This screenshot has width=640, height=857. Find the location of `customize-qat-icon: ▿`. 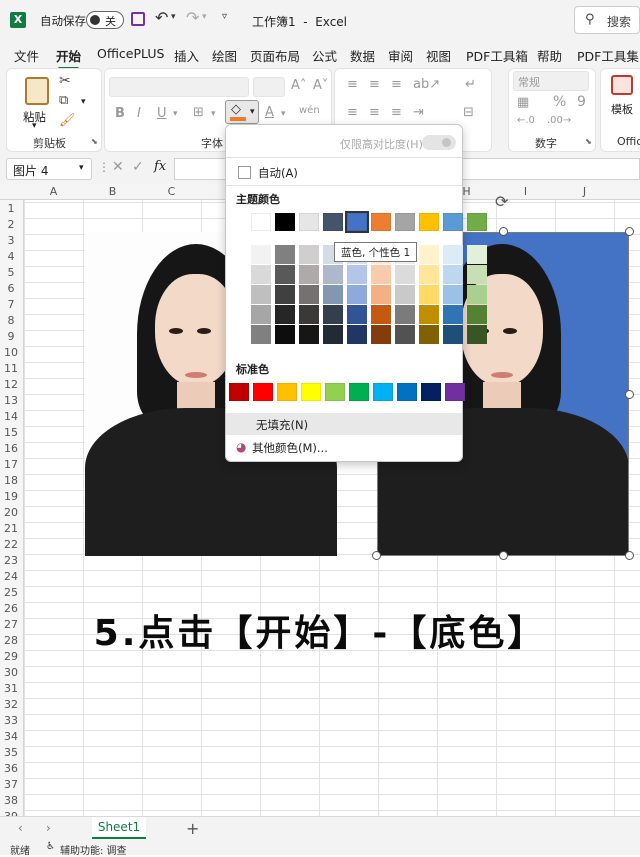

customize-qat-icon: ▿ is located at coordinates (224, 16).